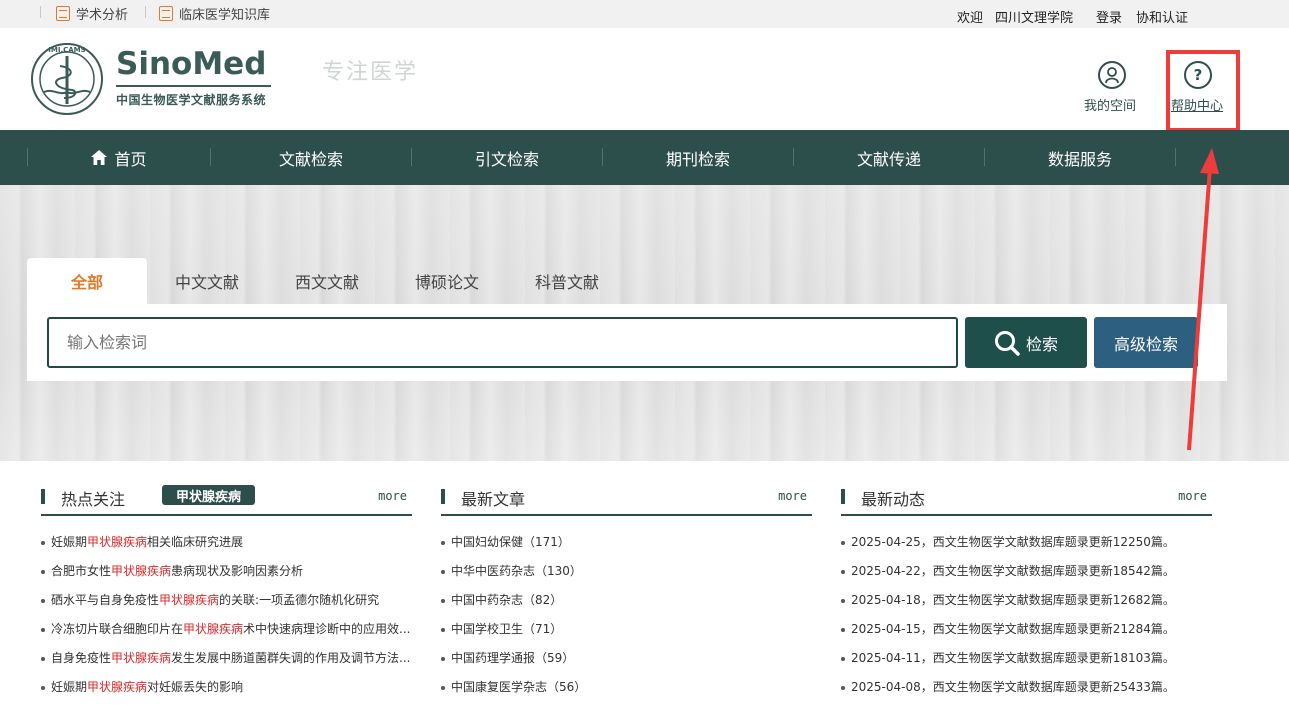 The width and height of the screenshot is (1289, 710). Describe the element at coordinates (93, 499) in the screenshot. I see `hot-topics-title: 热点关注` at that location.